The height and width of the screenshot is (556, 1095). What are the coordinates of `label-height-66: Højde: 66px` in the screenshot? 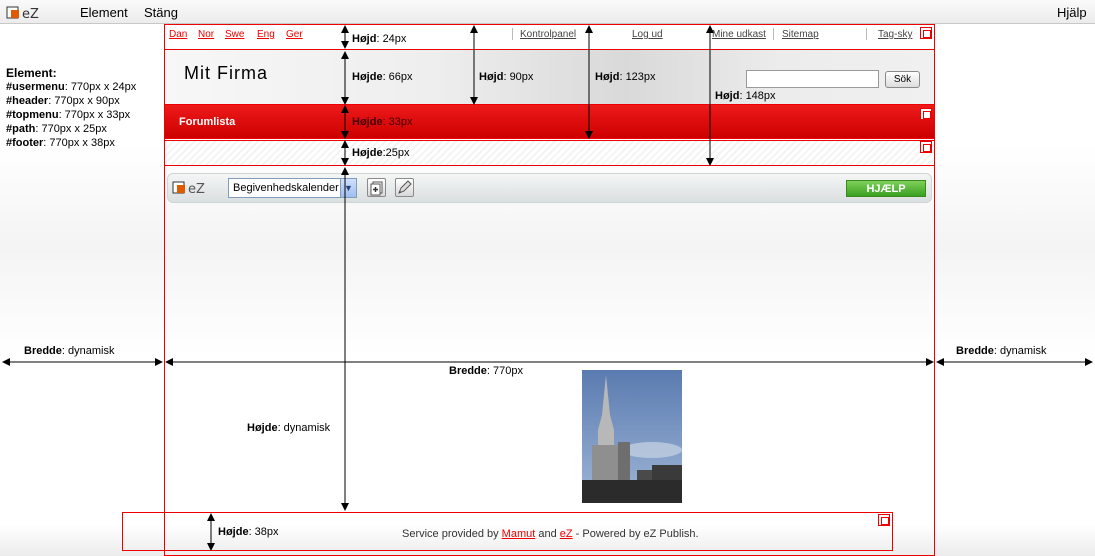 It's located at (382, 77).